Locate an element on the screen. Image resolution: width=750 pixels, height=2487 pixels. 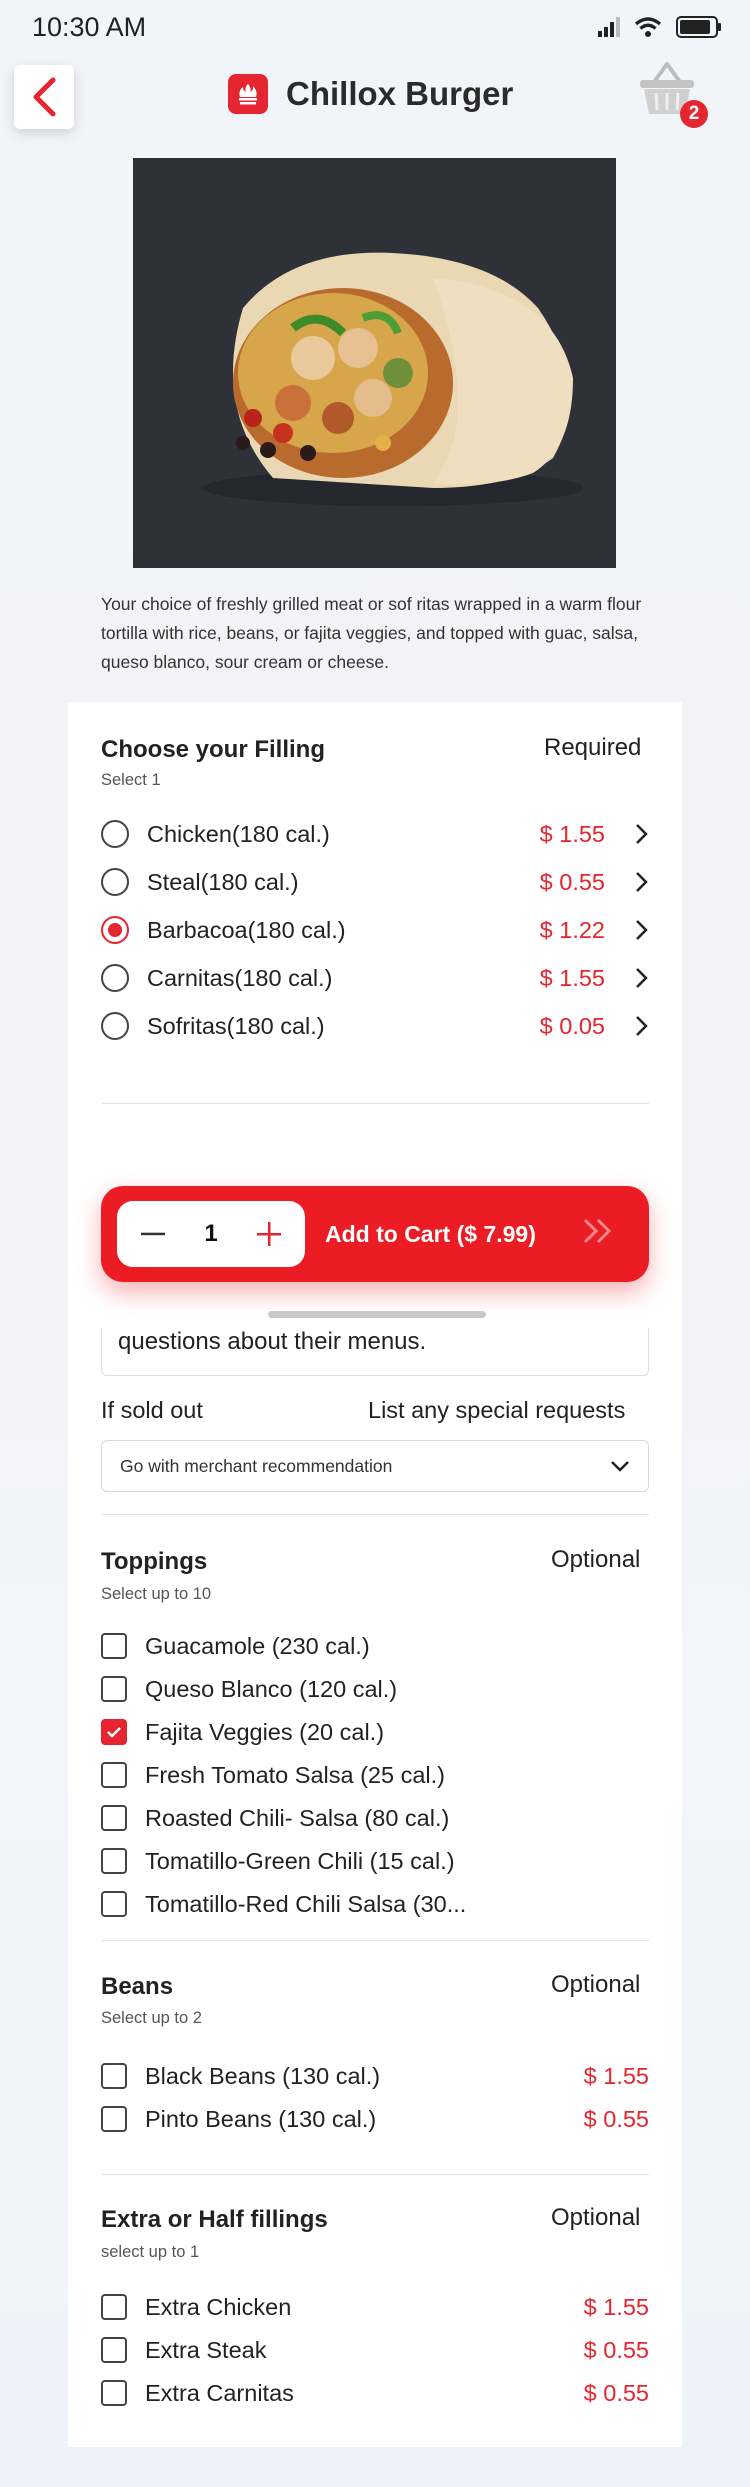
topping-option: Roasted Chili- Salsa (80 cal.) is located at coordinates (375, 1818).